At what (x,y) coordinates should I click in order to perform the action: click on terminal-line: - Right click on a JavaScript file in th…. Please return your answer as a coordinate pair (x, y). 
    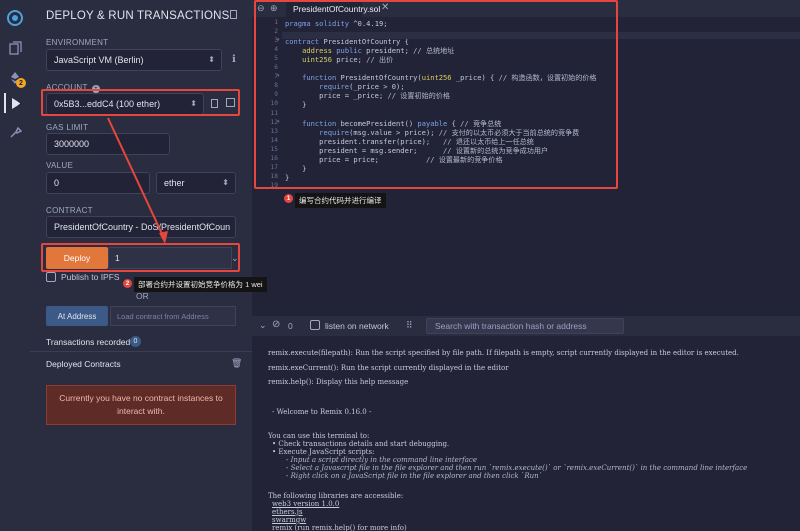
    Looking at the image, I should click on (414, 476).